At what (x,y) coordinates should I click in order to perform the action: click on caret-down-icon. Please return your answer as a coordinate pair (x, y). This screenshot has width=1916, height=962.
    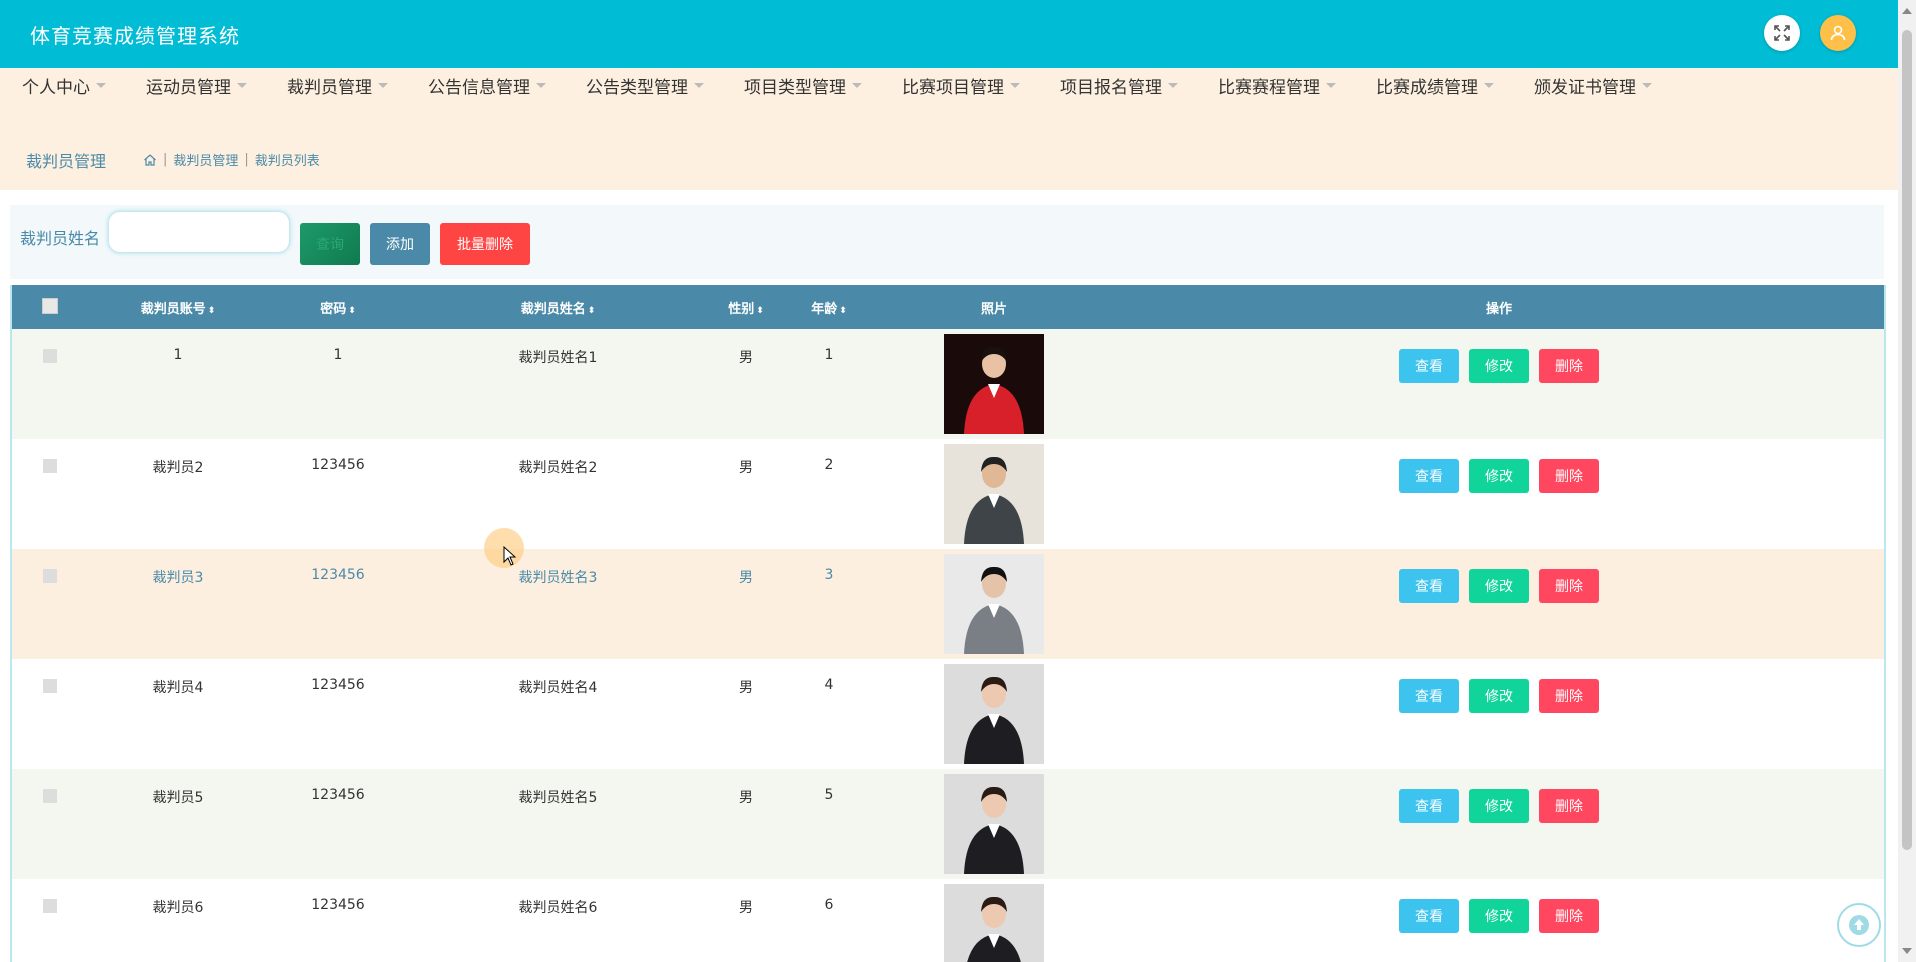
    Looking at the image, I should click on (1331, 85).